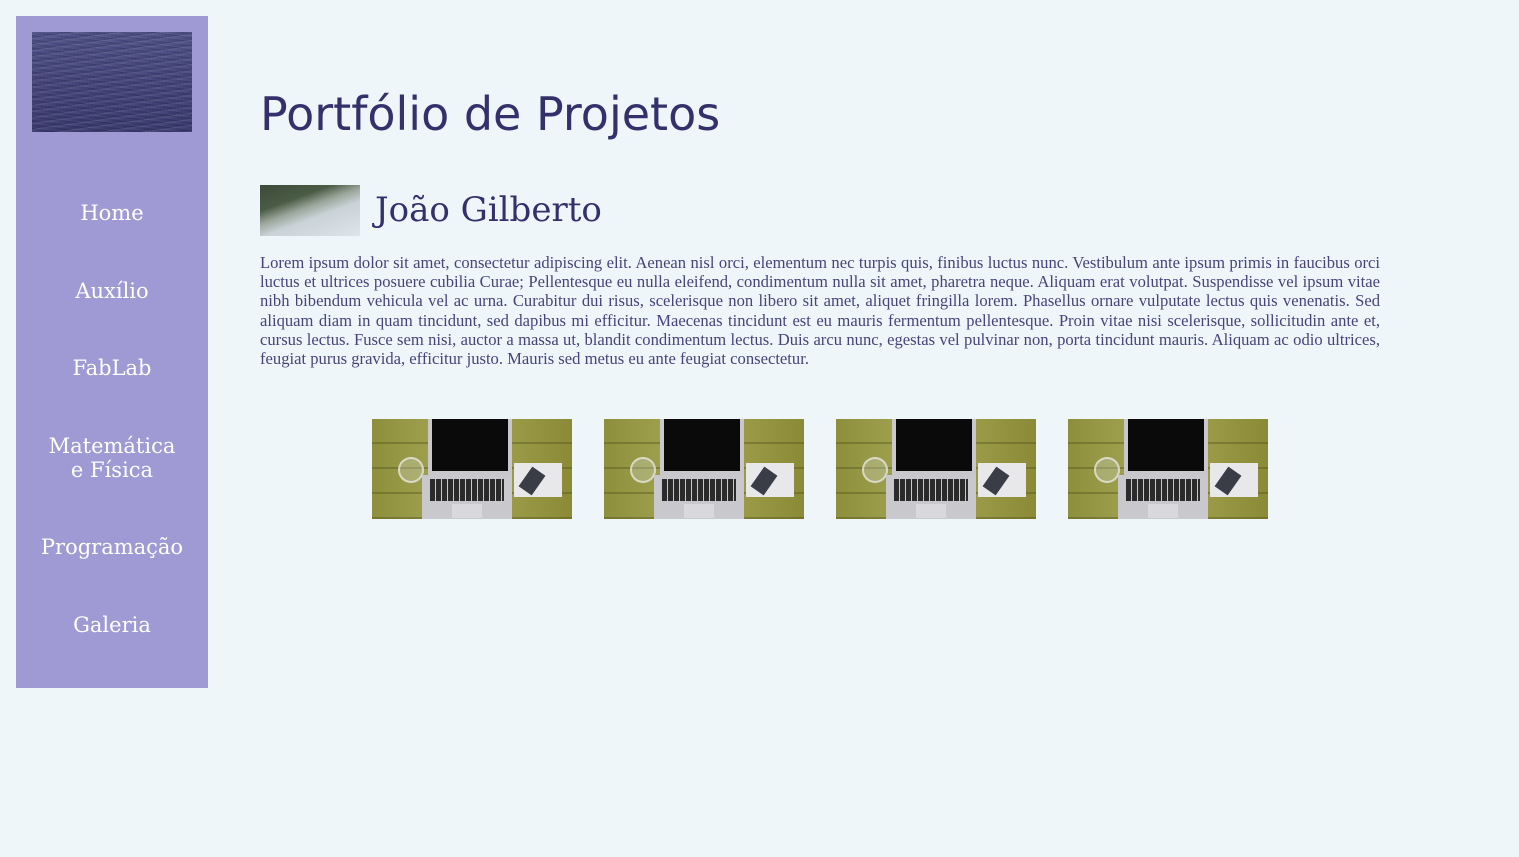 This screenshot has width=1519, height=857. What do you see at coordinates (310, 210) in the screenshot?
I see `profile-photo` at bounding box center [310, 210].